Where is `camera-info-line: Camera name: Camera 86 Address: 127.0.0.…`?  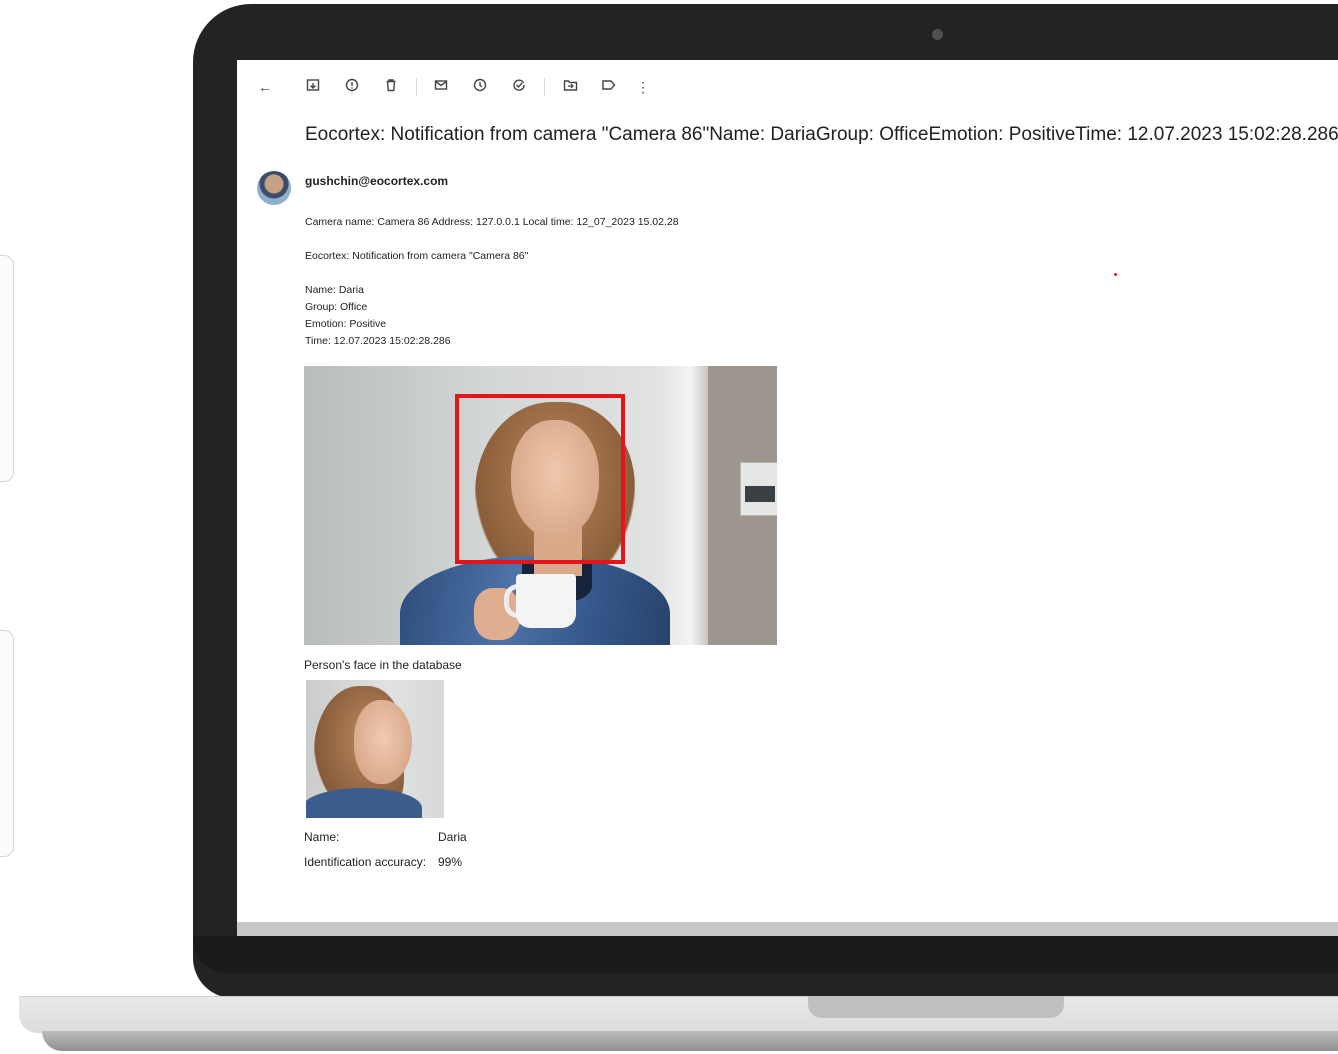
camera-info-line: Camera name: Camera 86 Address: 127.0.0.… is located at coordinates (492, 222).